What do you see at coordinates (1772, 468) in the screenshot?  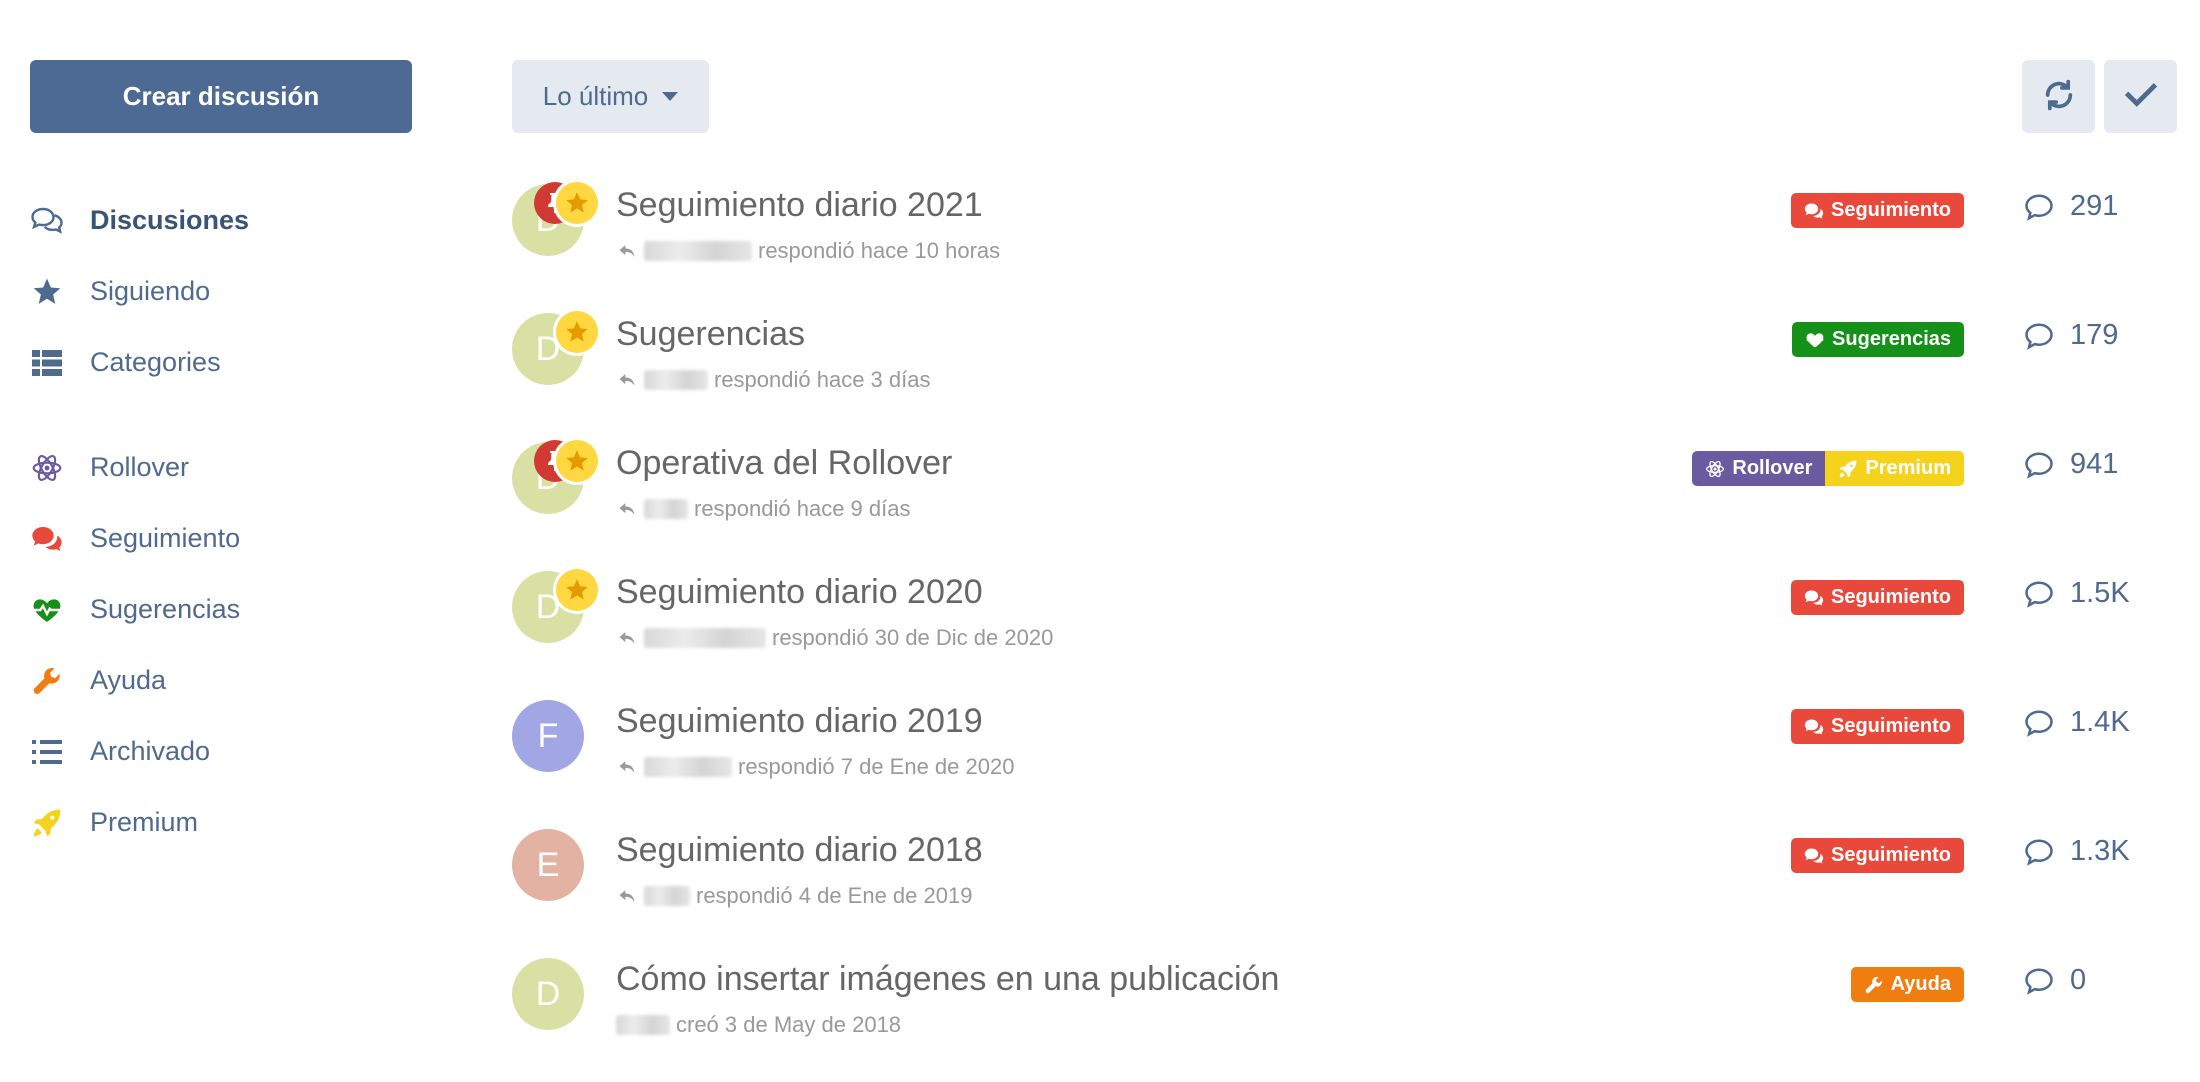 I see `tag-label: Rollover` at bounding box center [1772, 468].